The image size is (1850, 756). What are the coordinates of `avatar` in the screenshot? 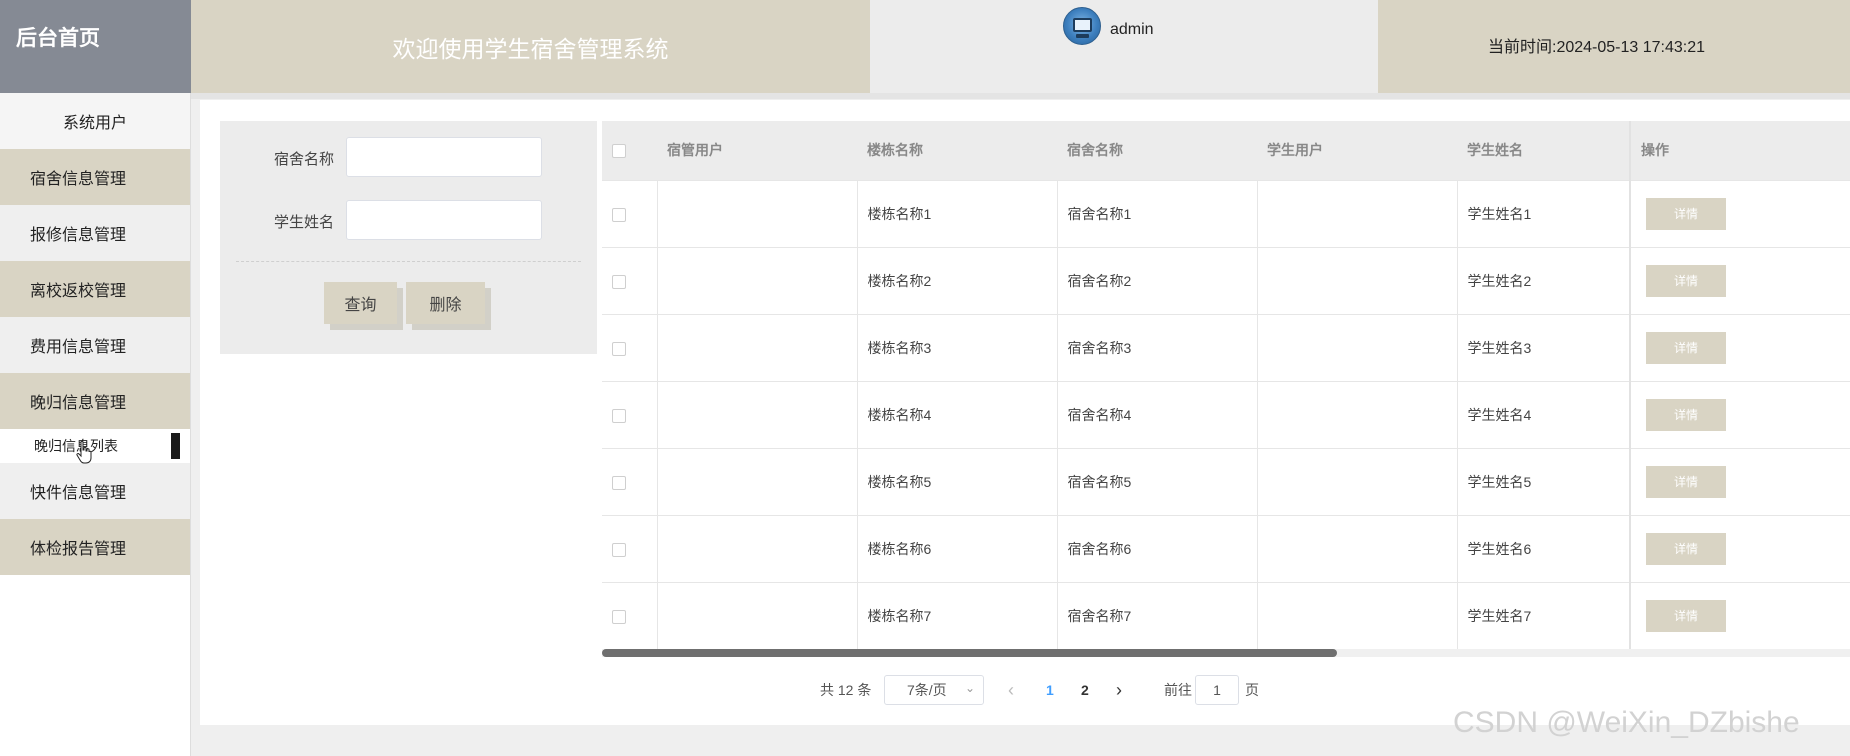 It's located at (1082, 26).